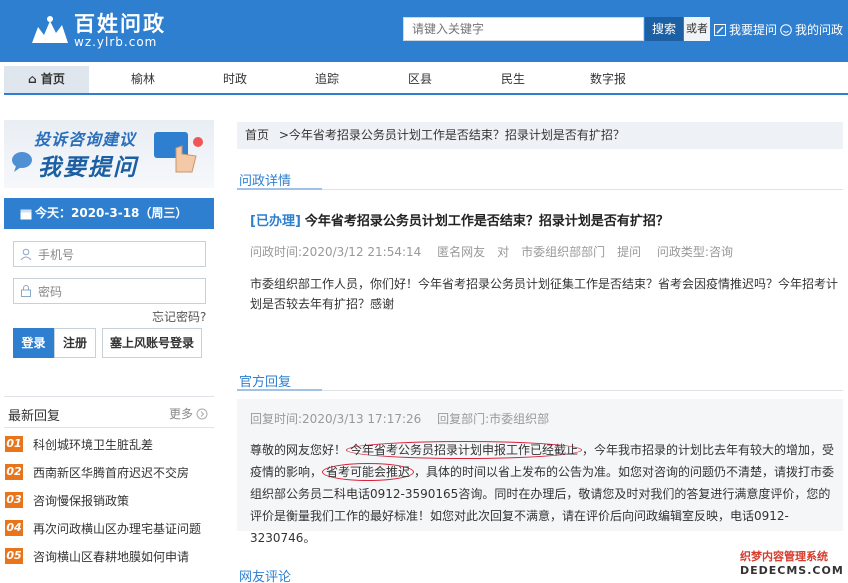 This screenshot has height=583, width=848. I want to click on main-nav: ⌂ 首页 榆林 时政 追踪 区县 民生 数字报, so click(426, 80).